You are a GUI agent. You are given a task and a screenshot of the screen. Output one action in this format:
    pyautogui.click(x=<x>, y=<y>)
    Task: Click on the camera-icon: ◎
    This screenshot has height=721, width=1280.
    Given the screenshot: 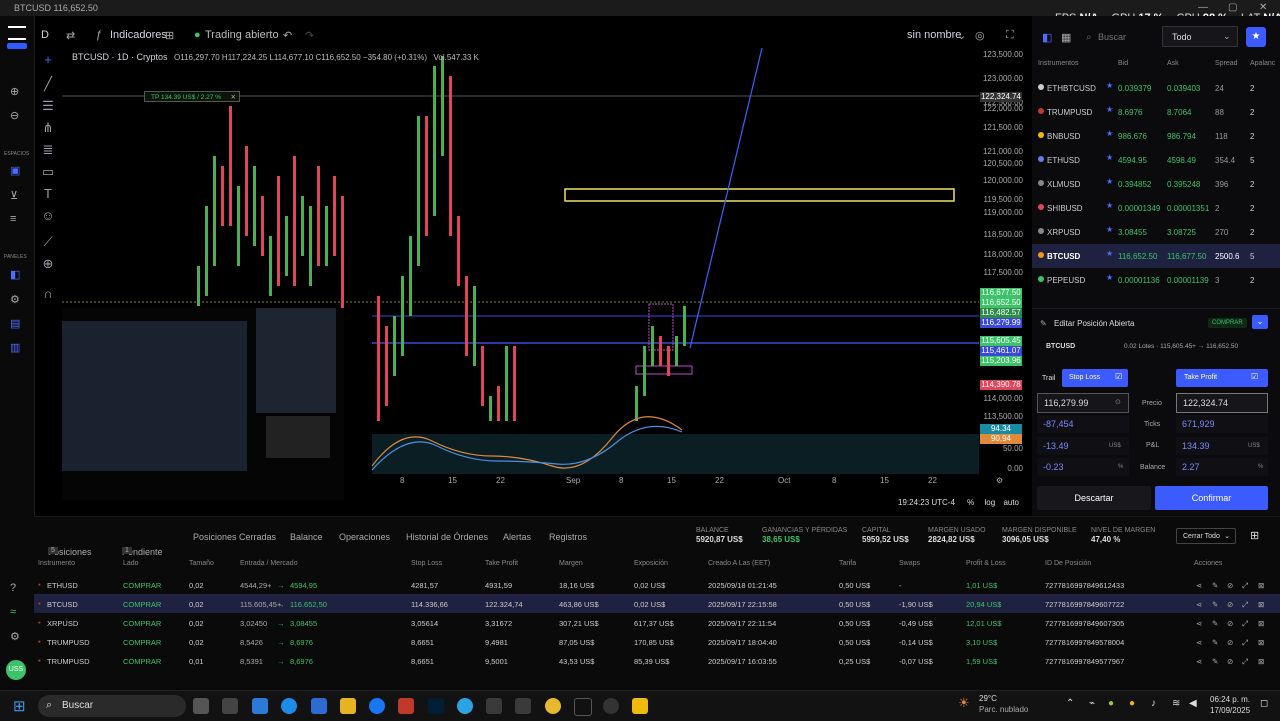 What is the action you would take?
    pyautogui.click(x=980, y=35)
    